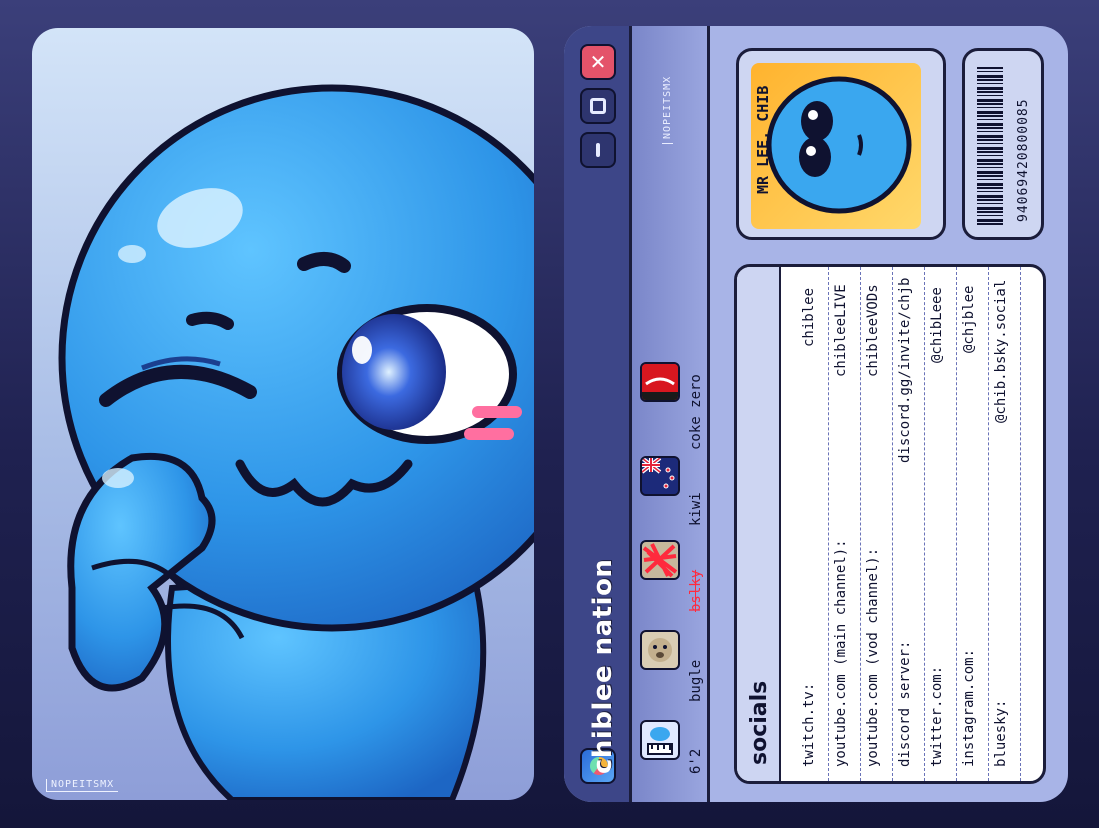  I want to click on barcode-bars, so click(990, 146).